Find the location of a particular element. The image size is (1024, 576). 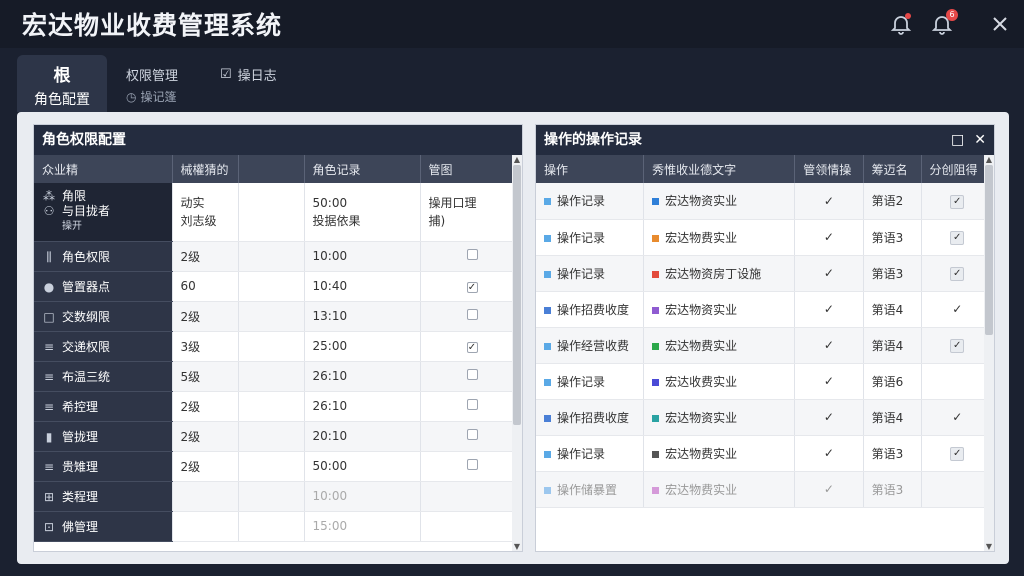

operation-text: 操作招费收度 is located at coordinates (593, 309).